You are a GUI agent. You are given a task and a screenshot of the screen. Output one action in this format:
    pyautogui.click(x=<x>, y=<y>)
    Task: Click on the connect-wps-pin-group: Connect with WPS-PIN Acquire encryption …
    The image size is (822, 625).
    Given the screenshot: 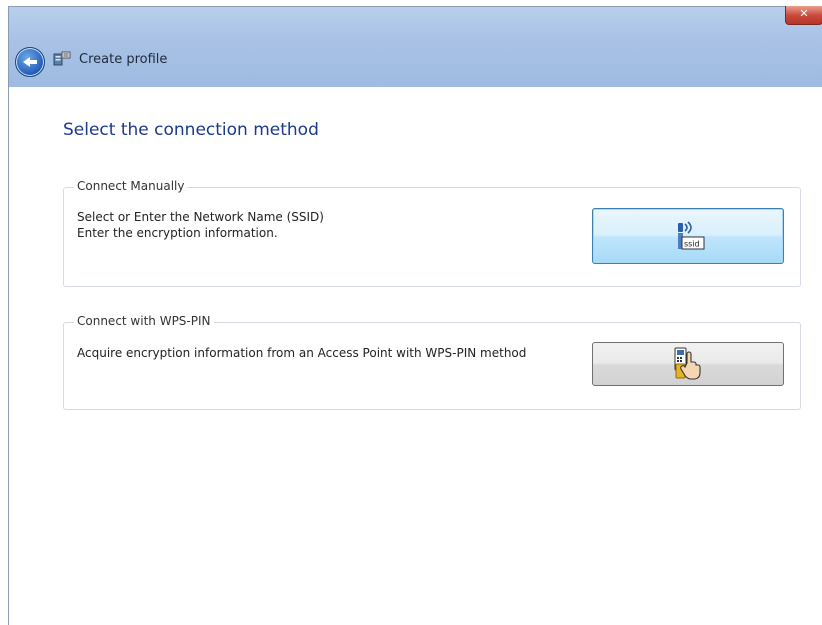 What is the action you would take?
    pyautogui.click(x=432, y=362)
    